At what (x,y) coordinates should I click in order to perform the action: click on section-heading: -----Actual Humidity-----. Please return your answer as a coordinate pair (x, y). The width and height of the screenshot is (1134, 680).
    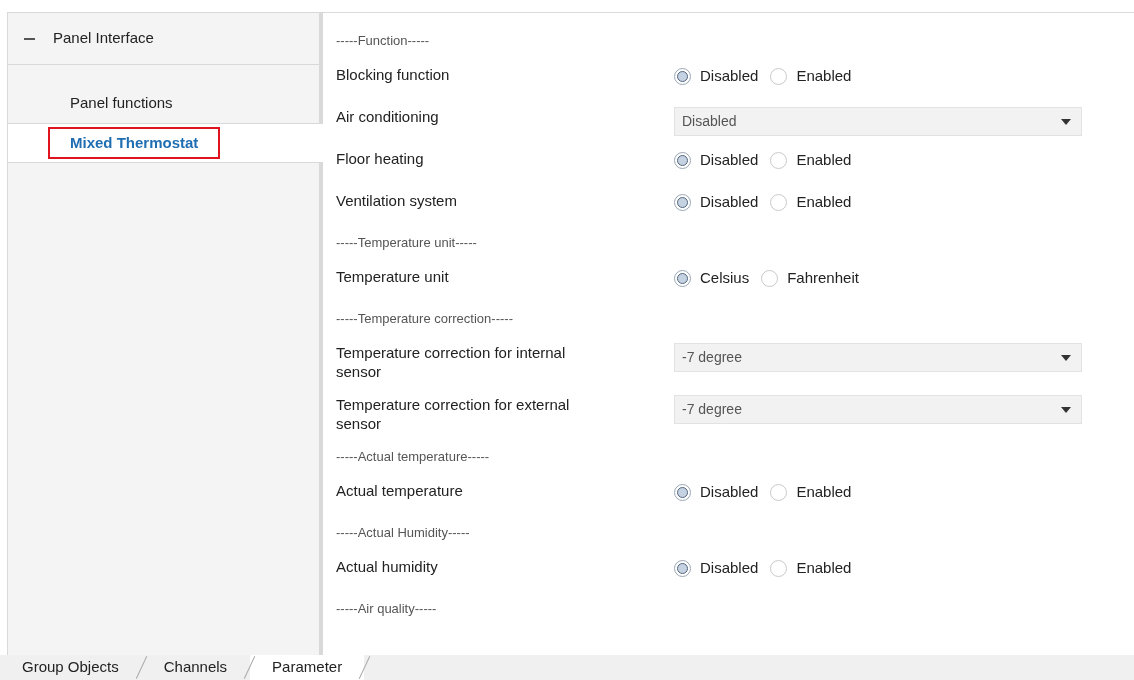
    Looking at the image, I should click on (403, 533).